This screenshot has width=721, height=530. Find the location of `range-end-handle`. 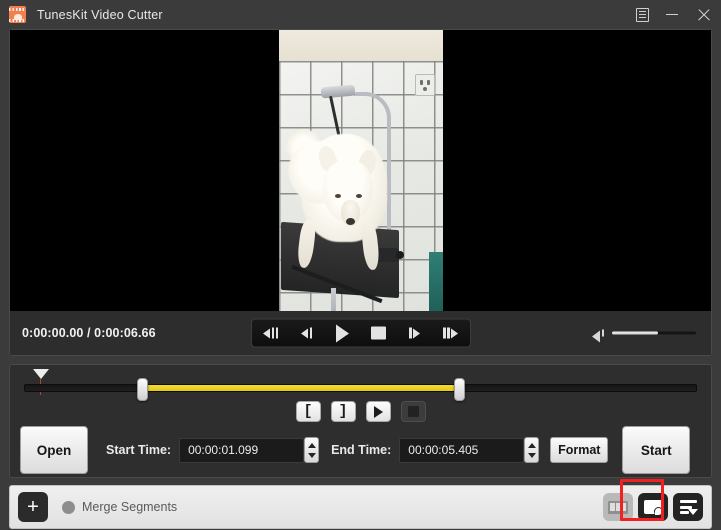

range-end-handle is located at coordinates (459, 389).